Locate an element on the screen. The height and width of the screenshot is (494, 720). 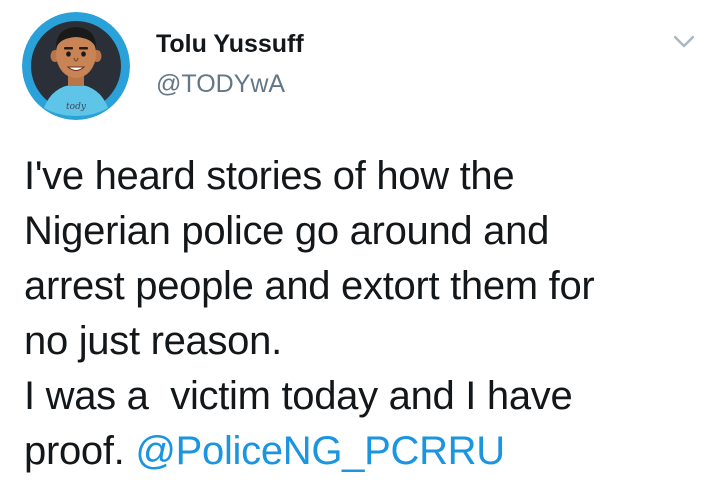
avatar-signature: tody is located at coordinates (76, 107).